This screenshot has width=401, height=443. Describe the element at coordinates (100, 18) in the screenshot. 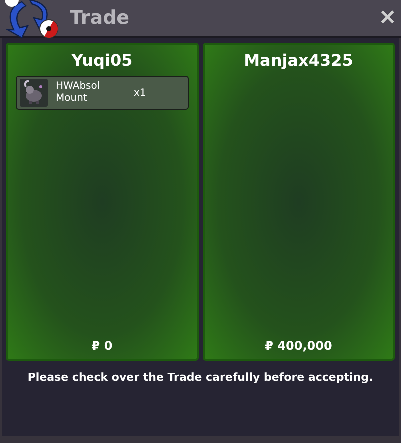

I see `window-title: Trade` at that location.